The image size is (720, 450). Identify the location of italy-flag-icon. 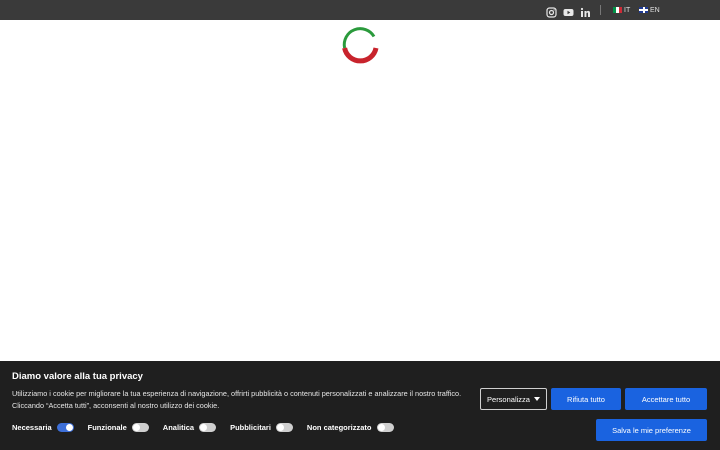
(617, 10).